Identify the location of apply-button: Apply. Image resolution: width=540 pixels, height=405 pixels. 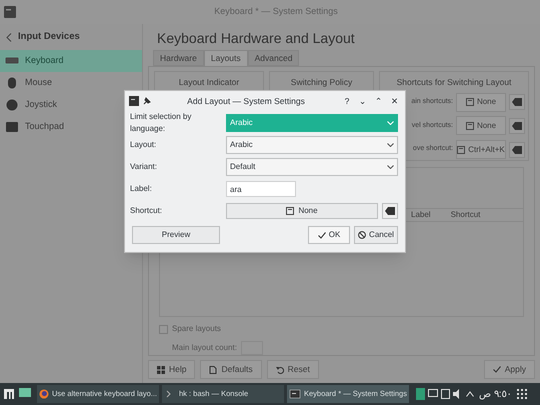
(509, 369).